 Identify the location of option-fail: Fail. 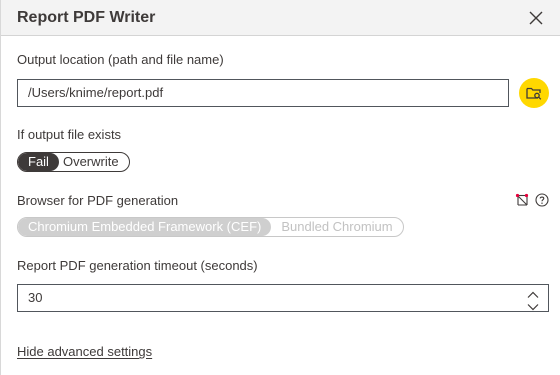
(38, 162).